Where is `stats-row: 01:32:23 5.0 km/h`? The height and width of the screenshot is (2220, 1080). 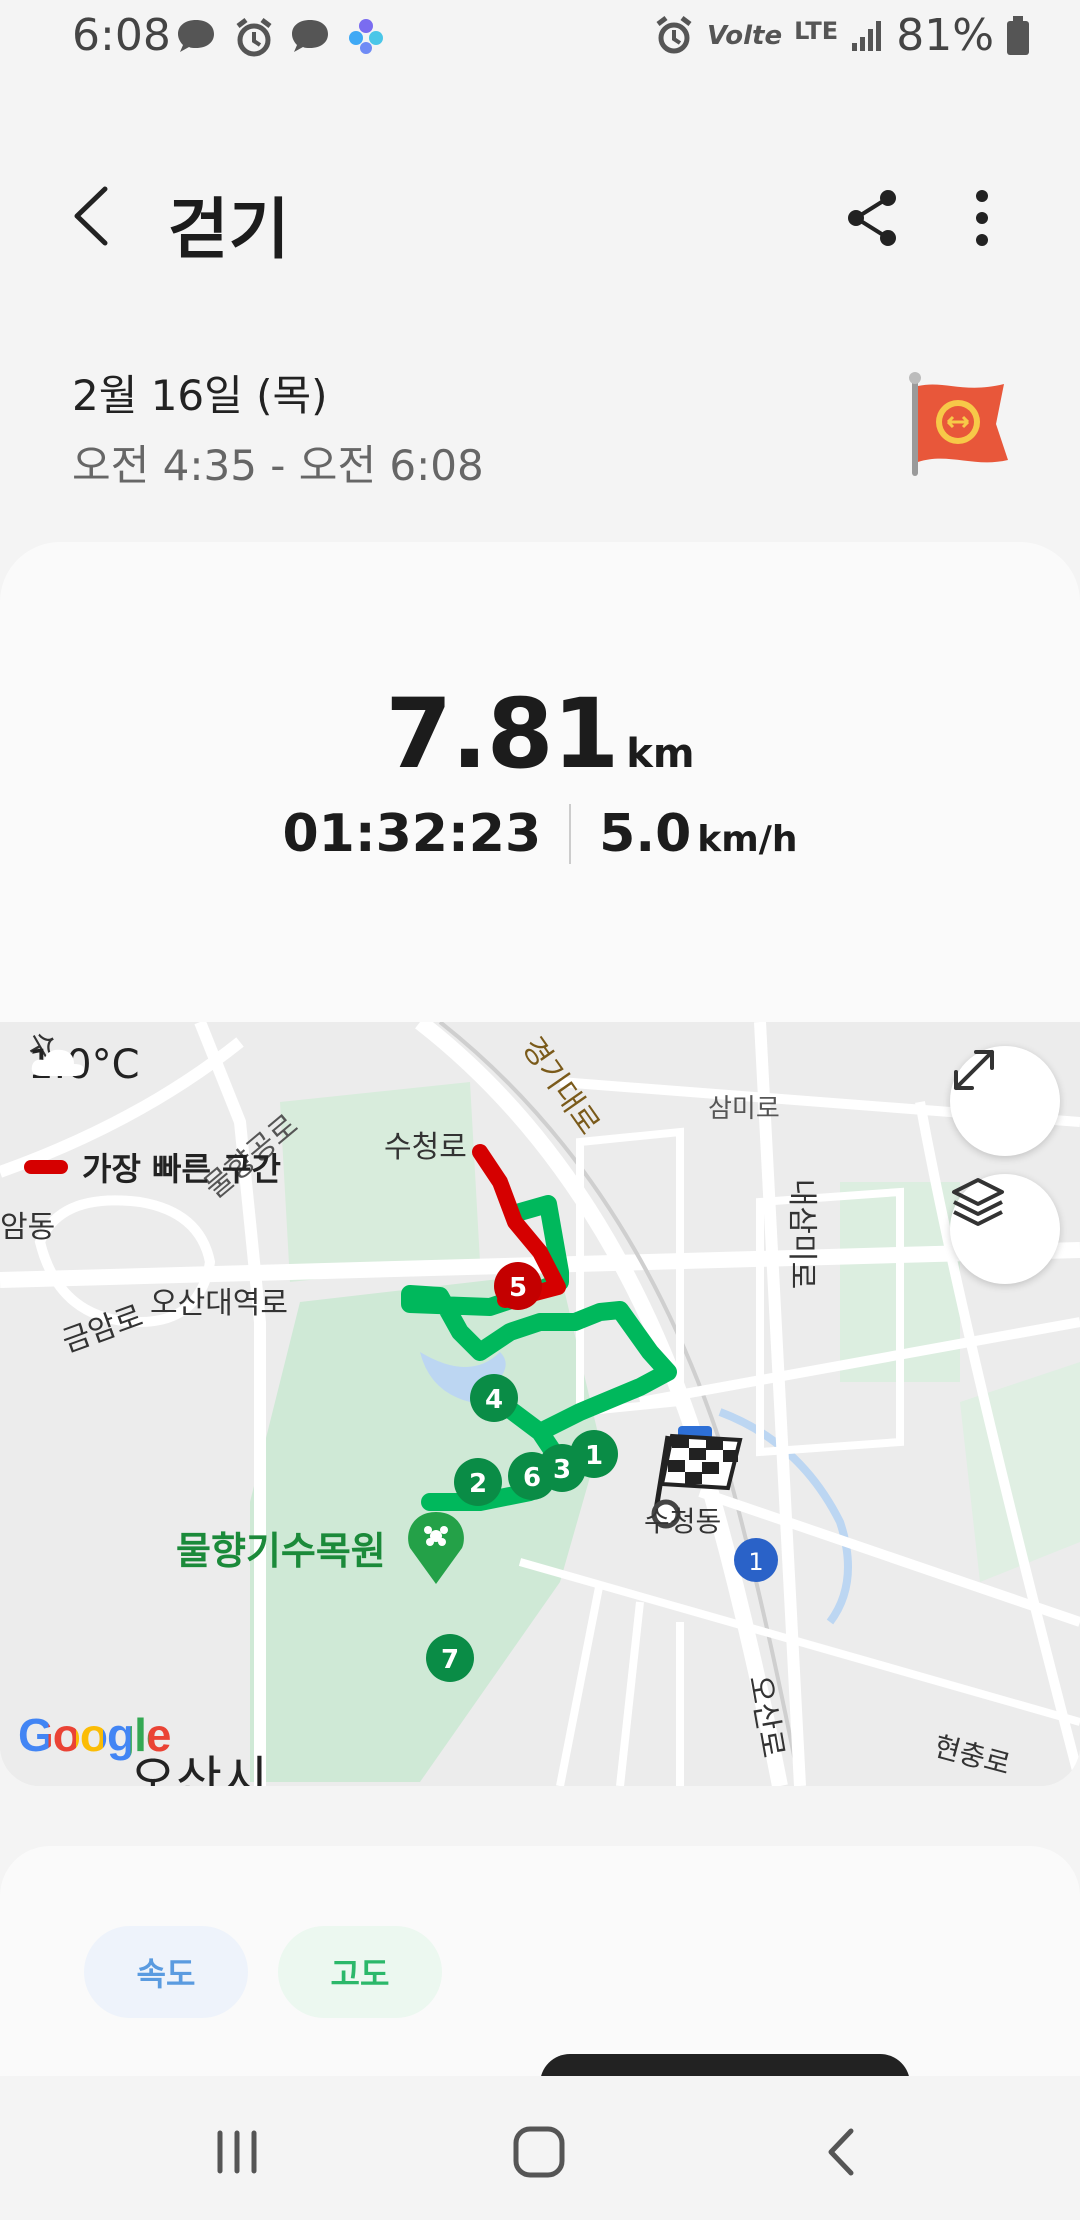
stats-row: 01:32:23 5.0 km/h is located at coordinates (540, 834).